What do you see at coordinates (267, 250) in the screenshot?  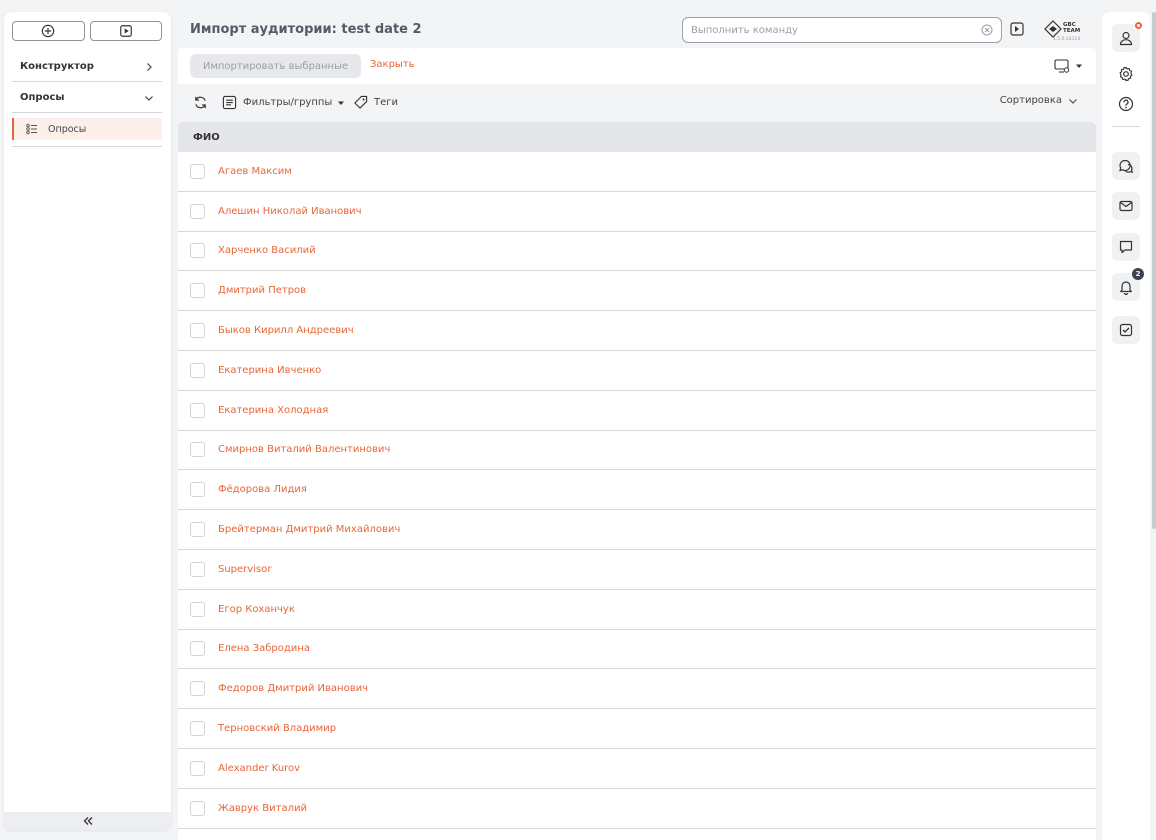 I see `row-name-link: Харченко Василий` at bounding box center [267, 250].